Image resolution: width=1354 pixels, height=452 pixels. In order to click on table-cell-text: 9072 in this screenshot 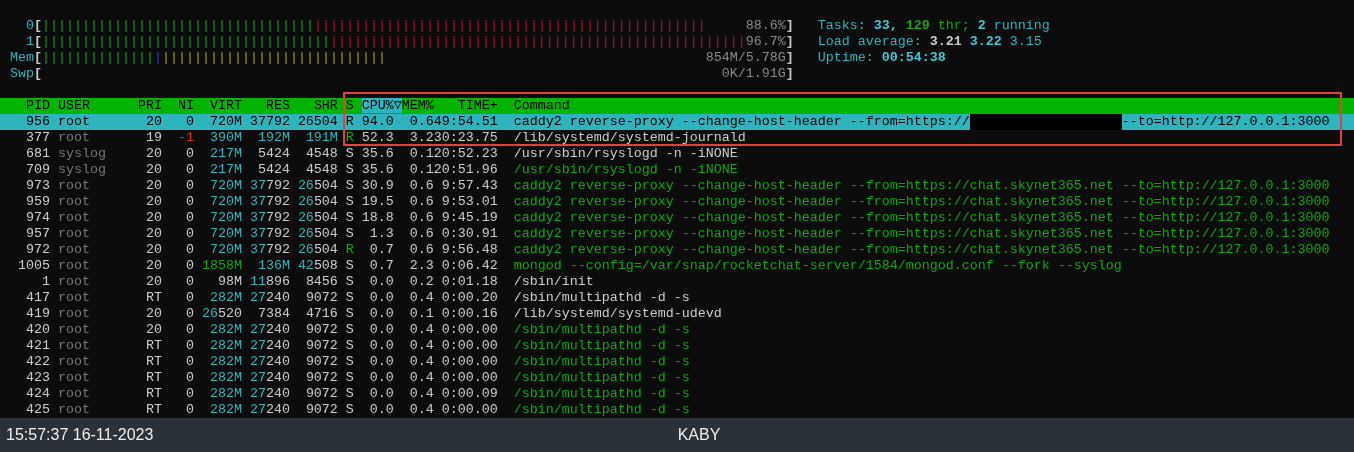, I will do `click(321, 330)`.